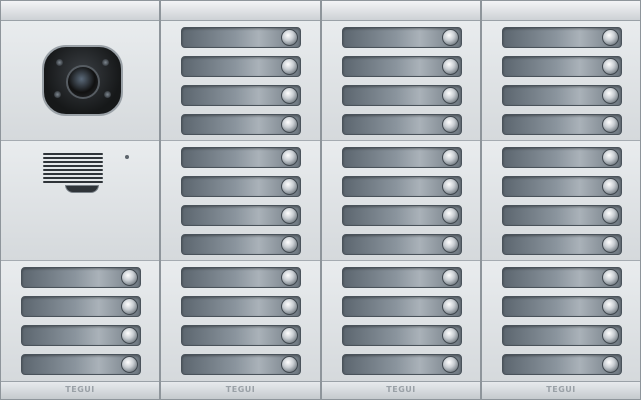 This screenshot has width=641, height=400. Describe the element at coordinates (80, 201) in the screenshot. I see `audio-module` at that location.